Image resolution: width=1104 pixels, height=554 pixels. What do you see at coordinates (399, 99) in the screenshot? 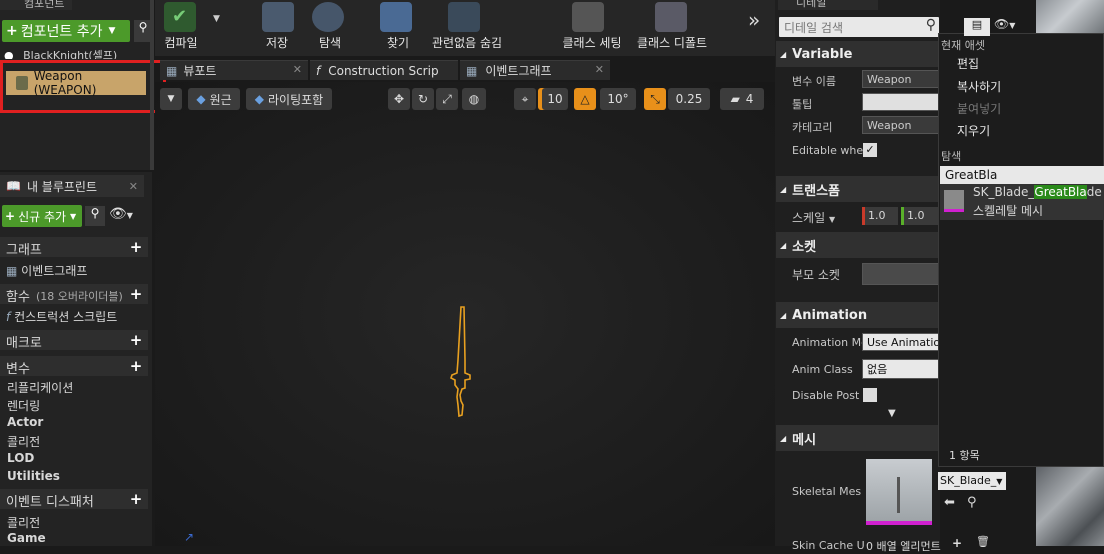
I see `translate-tool: ✥` at bounding box center [399, 99].